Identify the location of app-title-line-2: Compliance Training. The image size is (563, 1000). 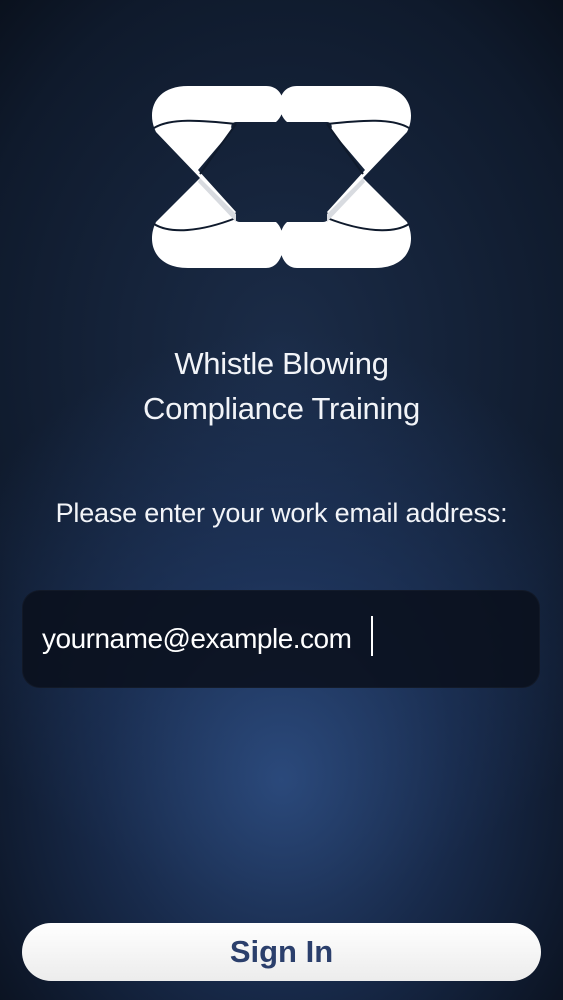
(281, 408).